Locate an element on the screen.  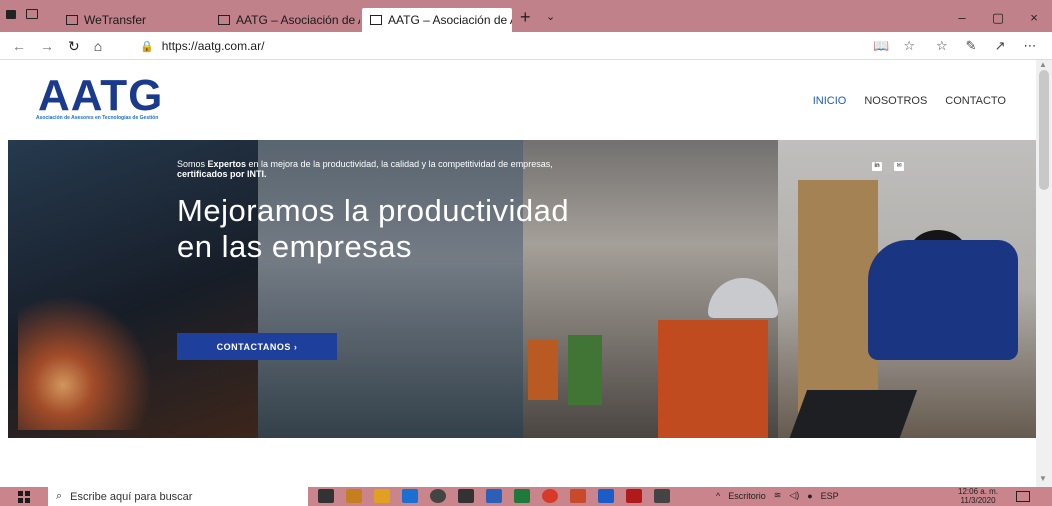
contact-button: CONTACTANOS › is located at coordinates (257, 346).